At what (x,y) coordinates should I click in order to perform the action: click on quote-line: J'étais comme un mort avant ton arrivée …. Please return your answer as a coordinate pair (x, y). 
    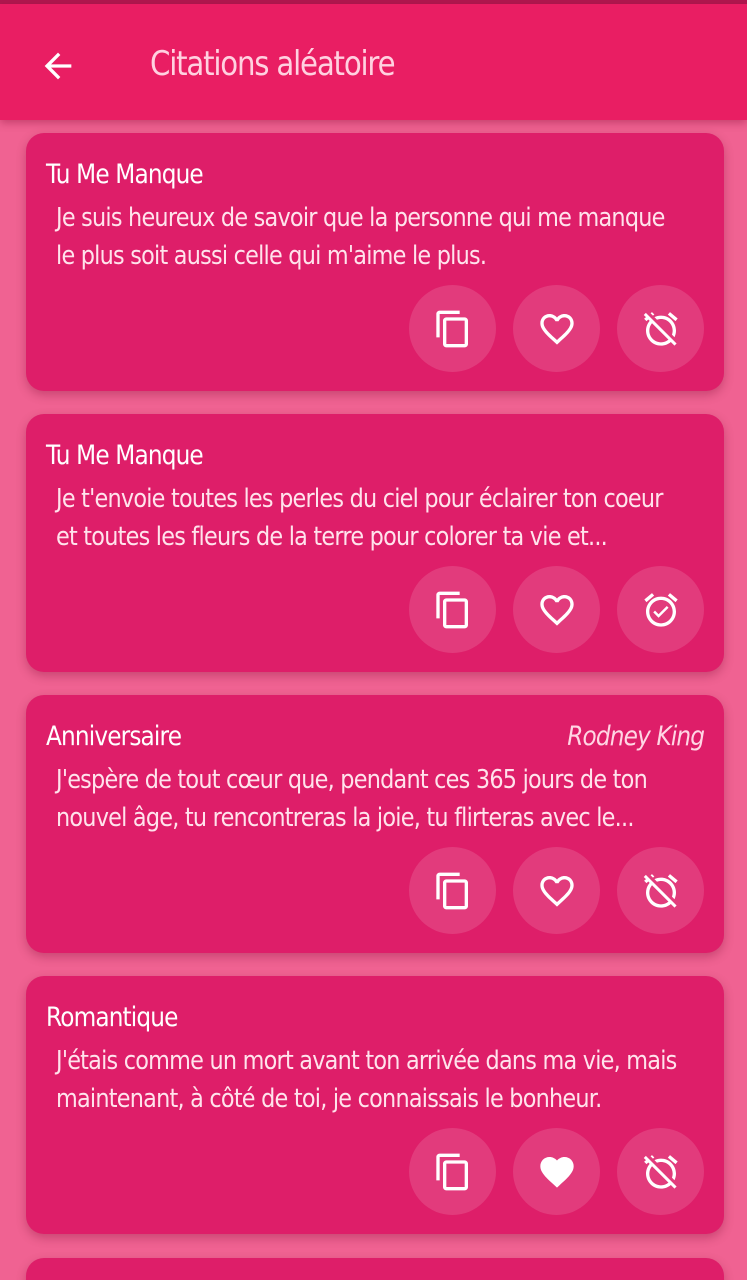
    Looking at the image, I should click on (366, 1061).